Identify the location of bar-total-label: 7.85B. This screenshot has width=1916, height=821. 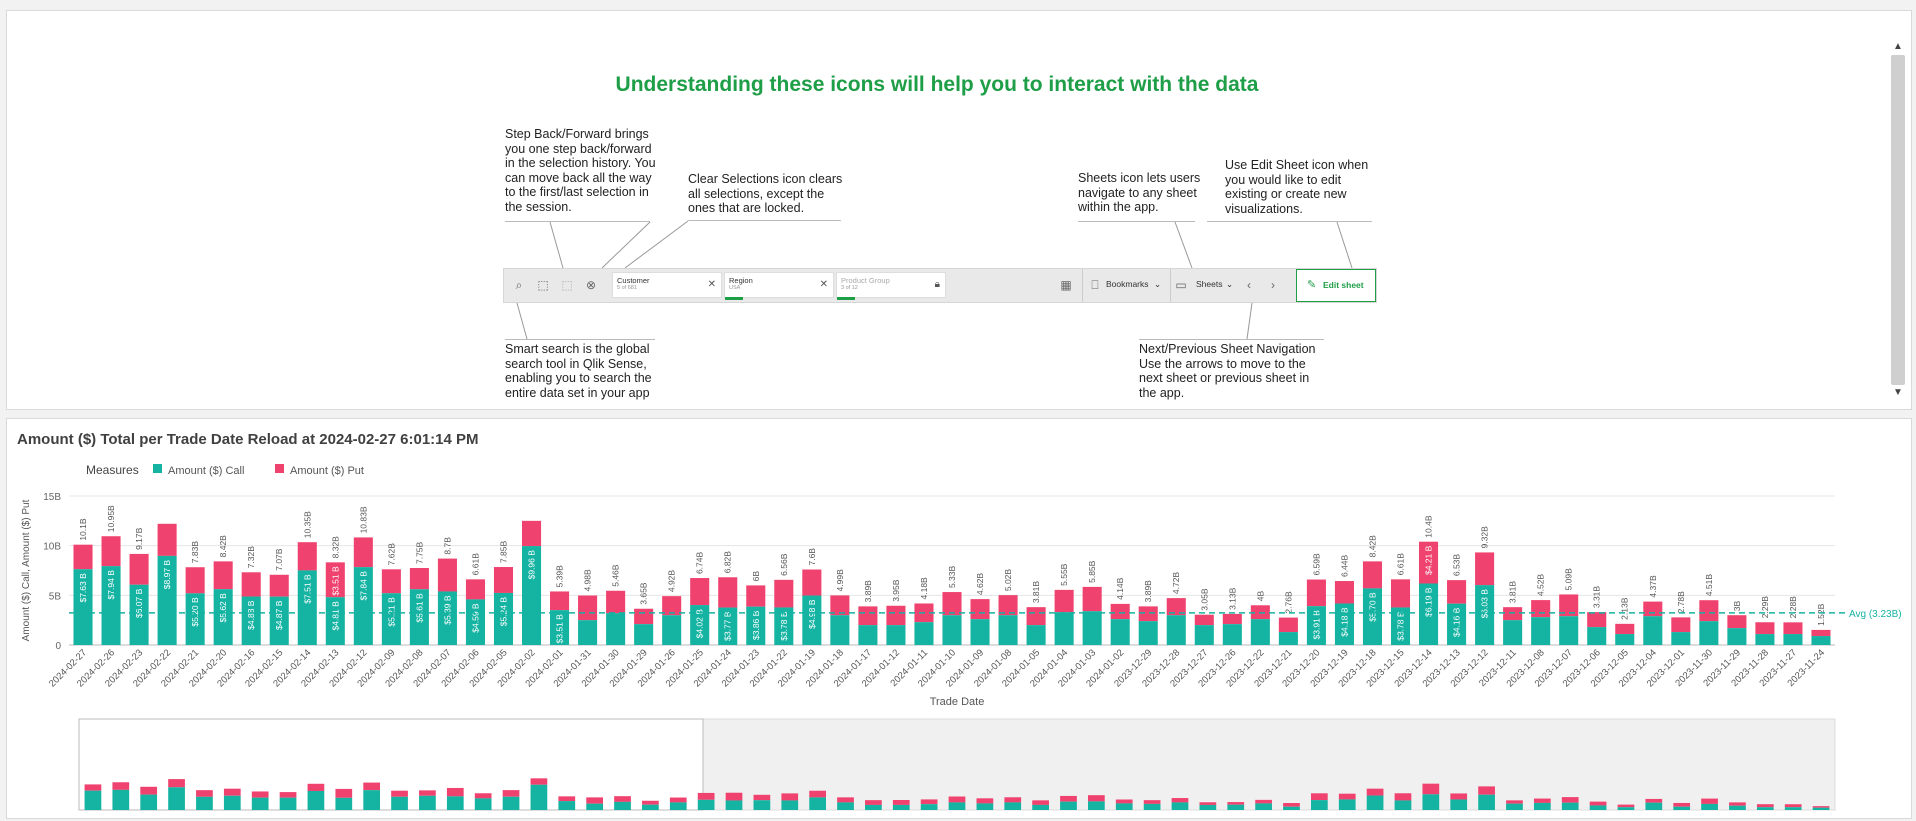
(503, 551).